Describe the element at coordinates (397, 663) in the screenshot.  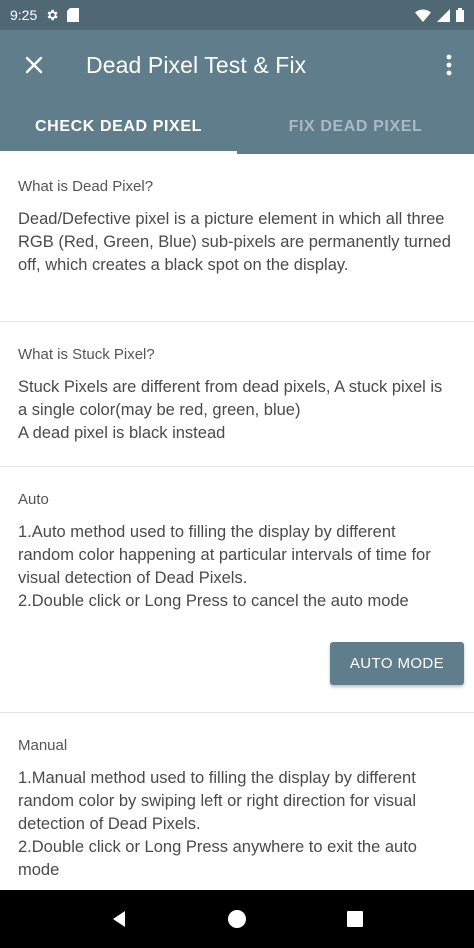
I see `auto-mode-button: AUTO MODE` at that location.